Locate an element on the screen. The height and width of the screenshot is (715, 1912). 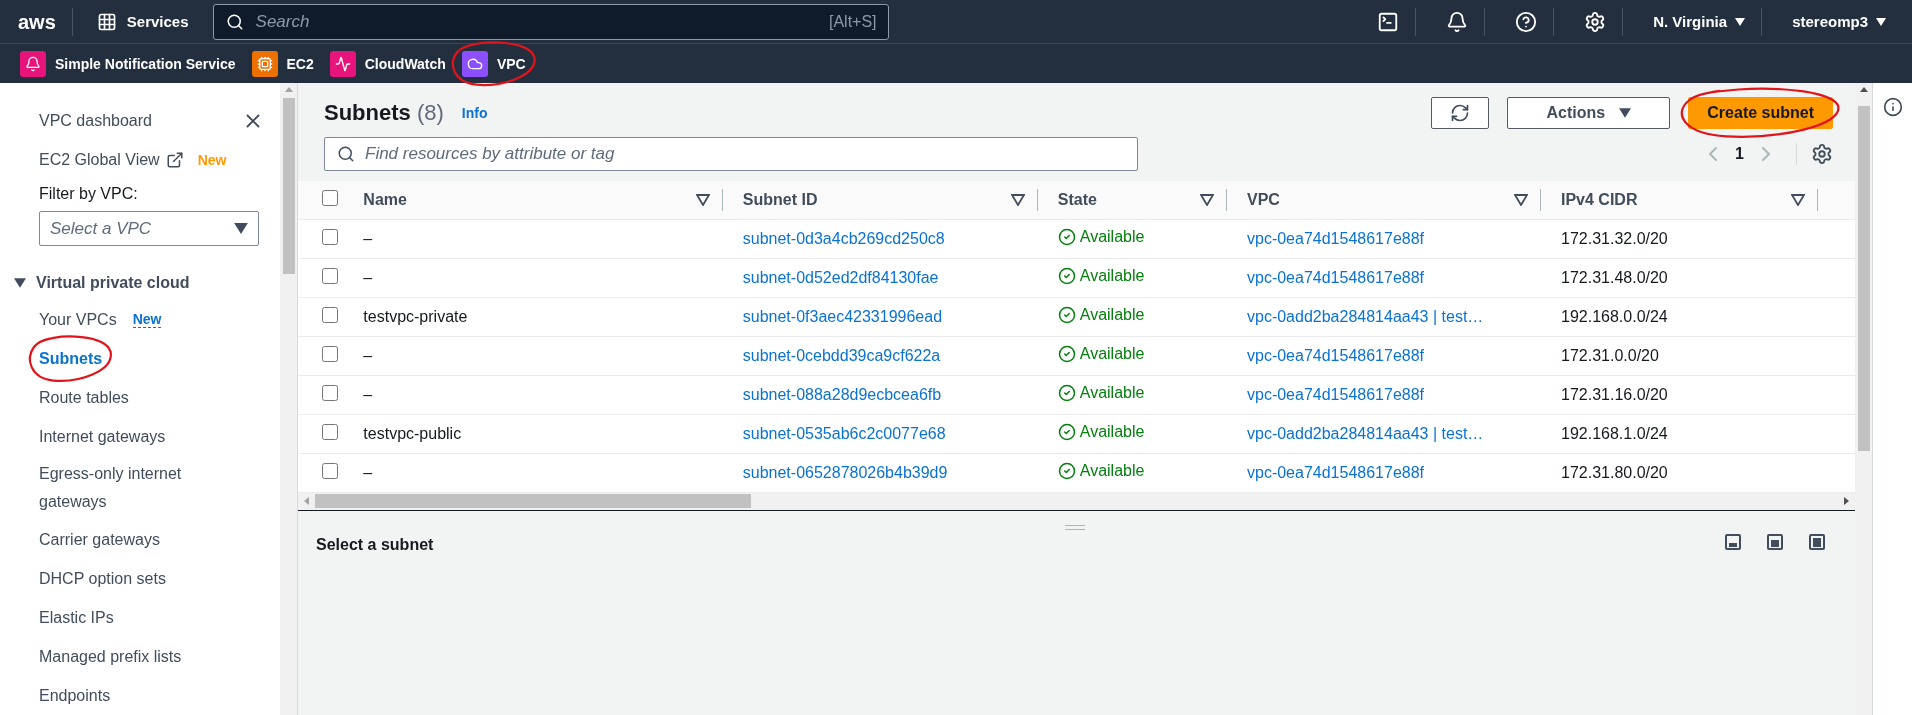
favorite-link: VPC is located at coordinates (493, 63).